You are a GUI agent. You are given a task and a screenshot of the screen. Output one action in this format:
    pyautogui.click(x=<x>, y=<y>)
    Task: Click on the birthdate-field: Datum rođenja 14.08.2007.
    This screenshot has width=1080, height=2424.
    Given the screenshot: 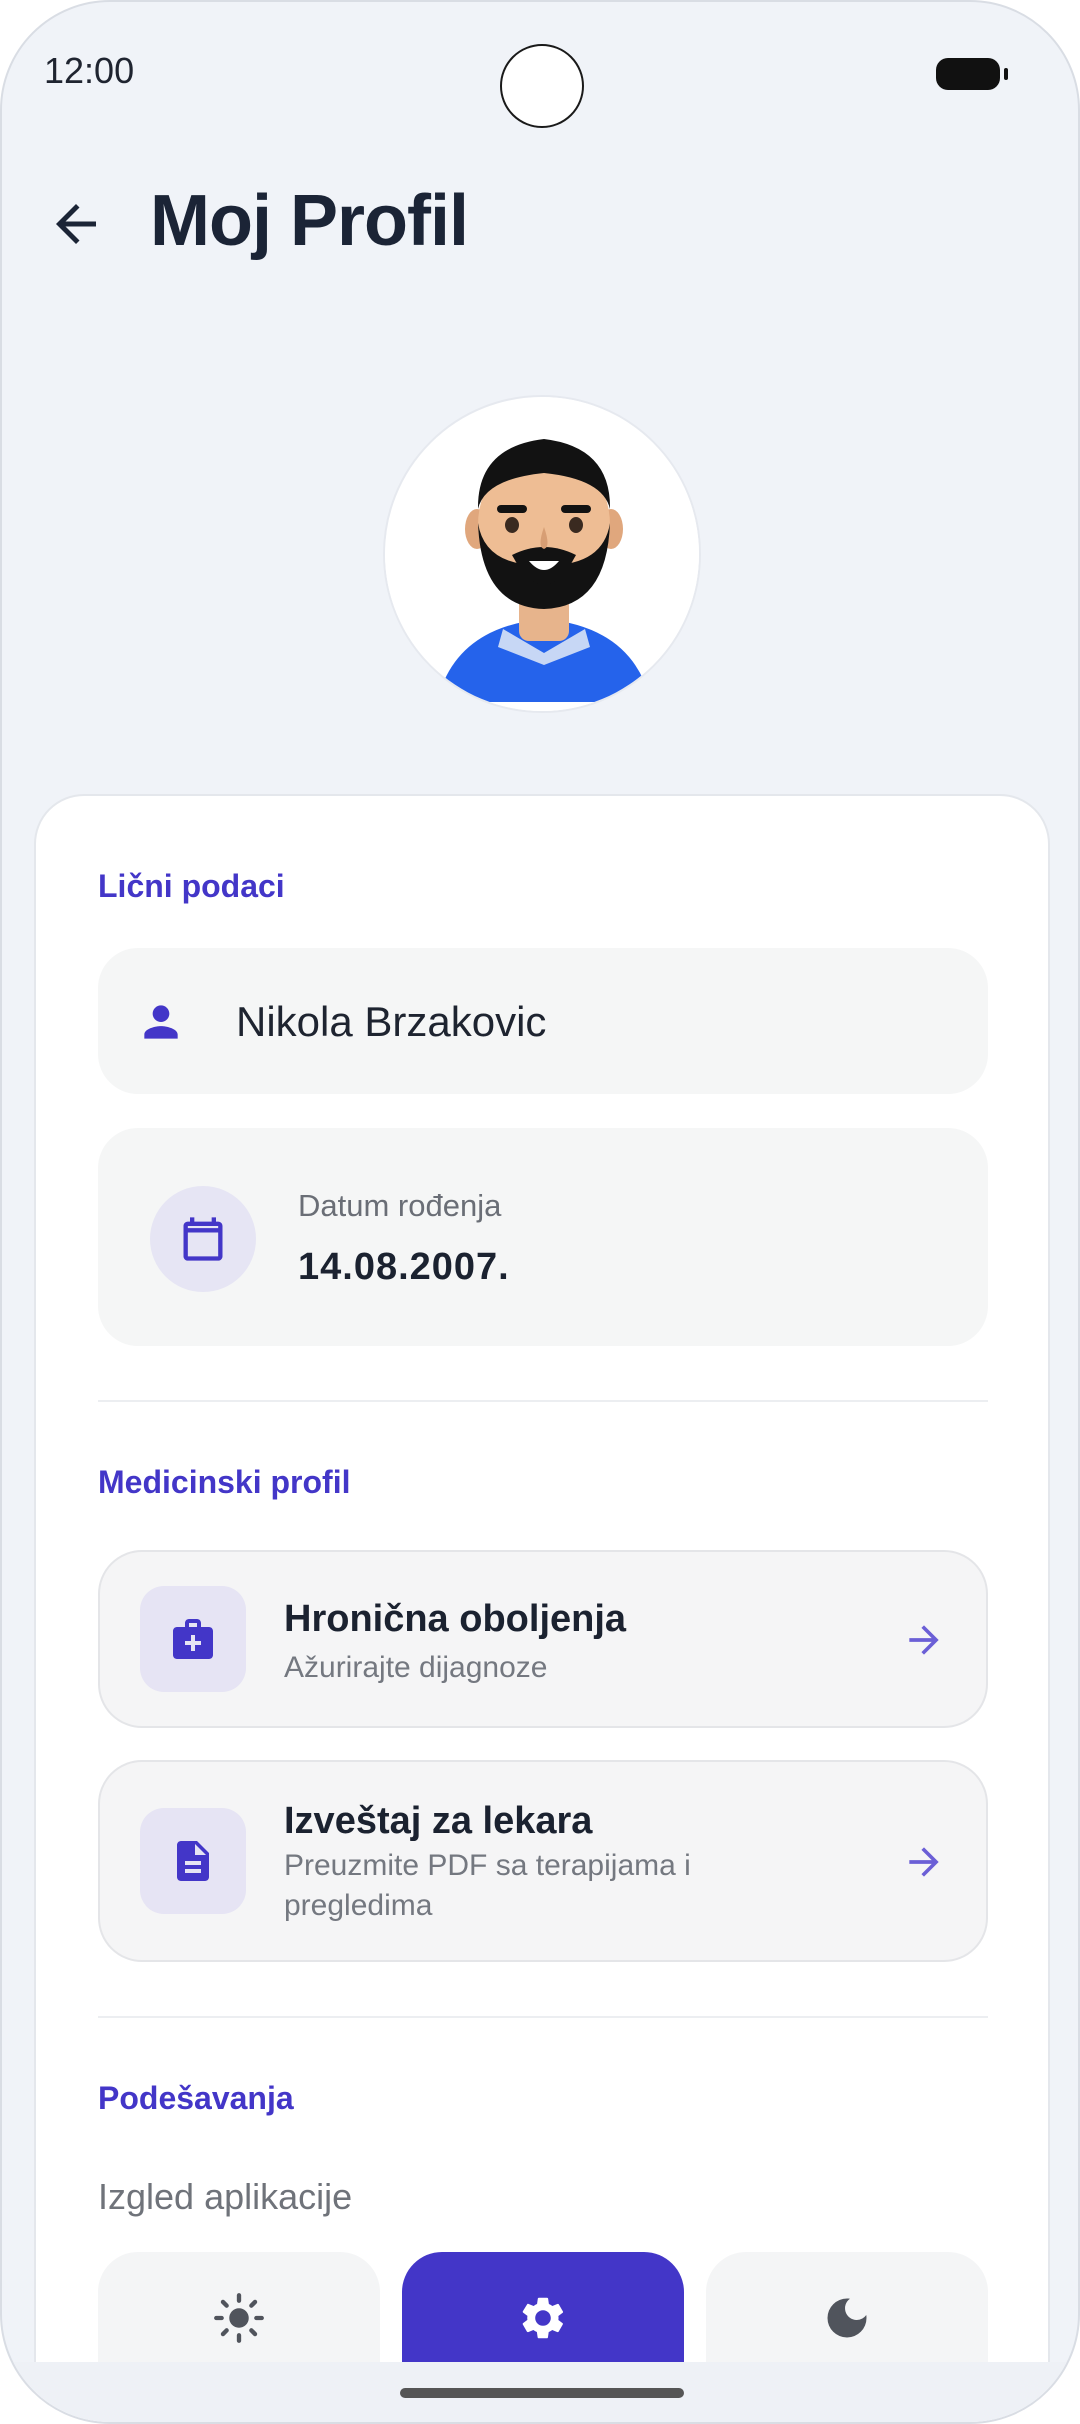 What is the action you would take?
    pyautogui.click(x=543, y=1237)
    